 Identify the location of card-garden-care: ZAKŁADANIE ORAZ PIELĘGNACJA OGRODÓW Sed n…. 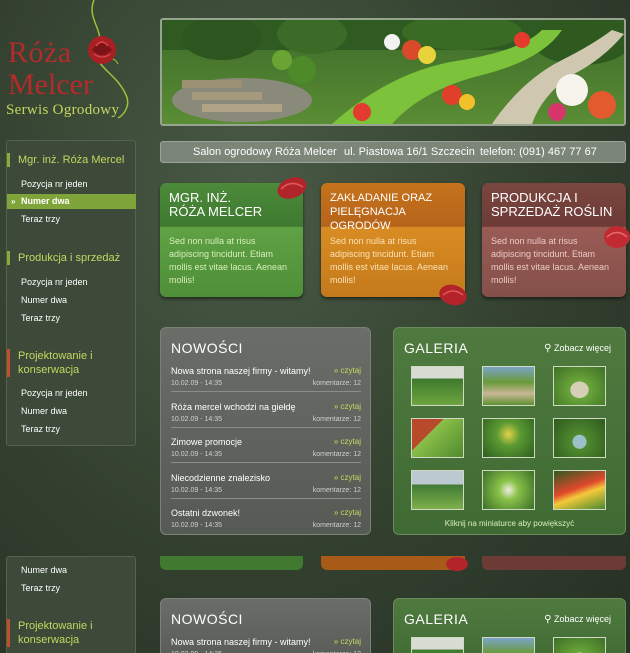
(394, 244).